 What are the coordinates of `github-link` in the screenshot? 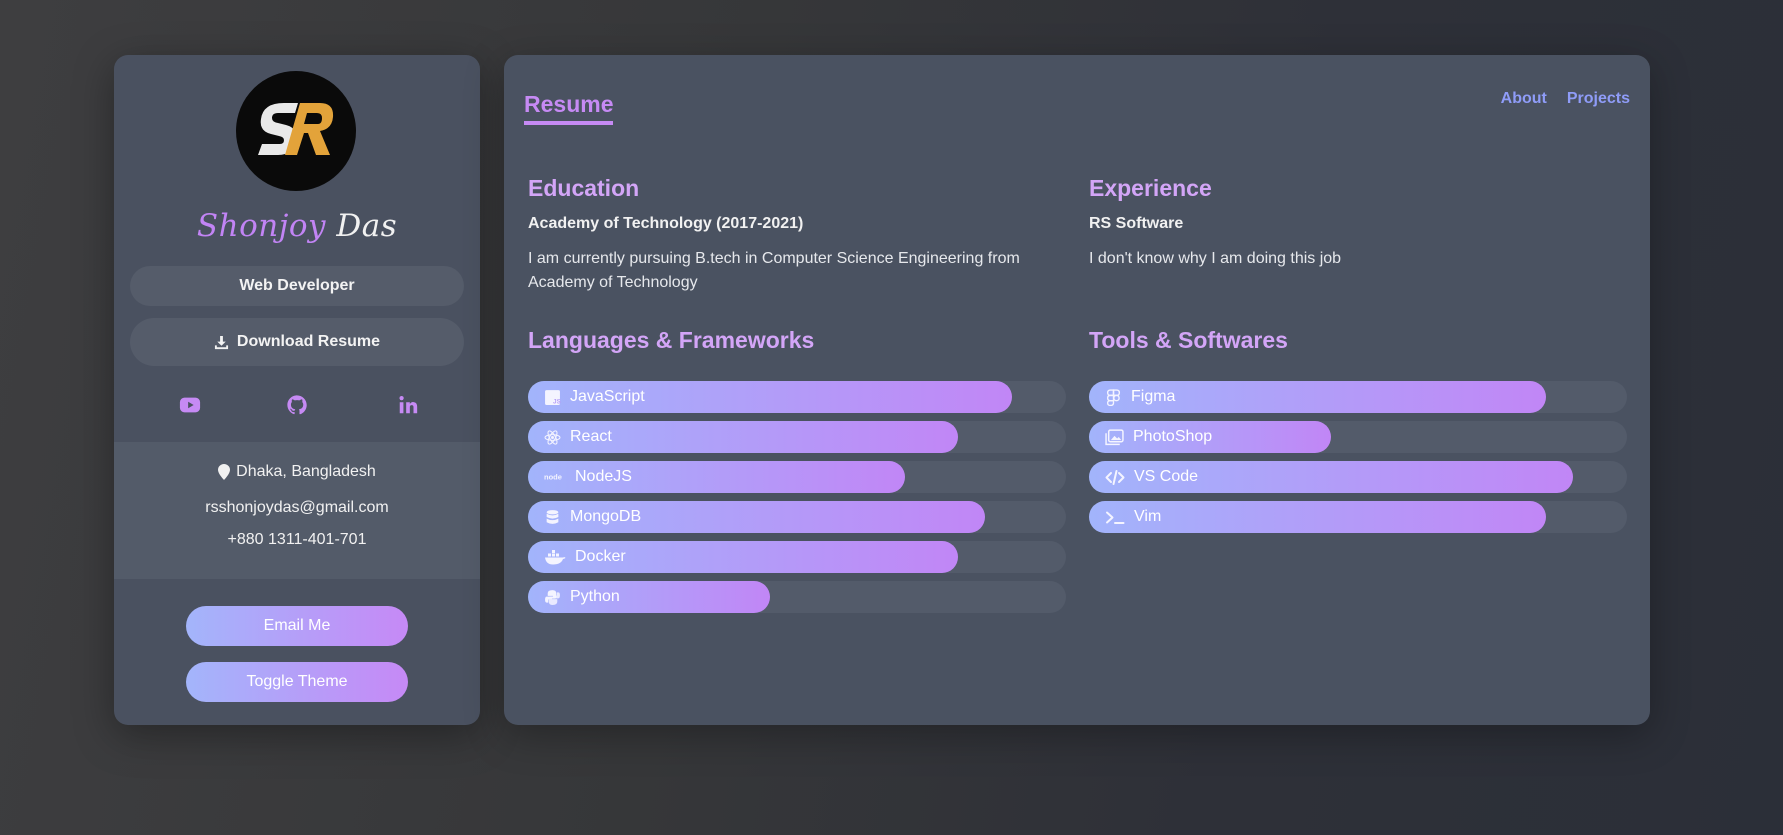 It's located at (297, 405).